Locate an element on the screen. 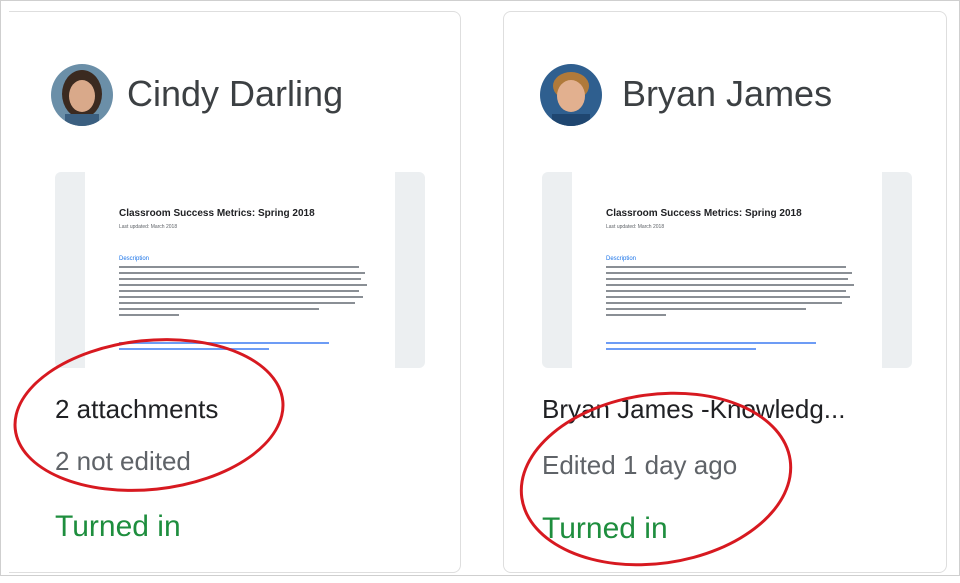  turned-in-status: Turned in is located at coordinates (118, 526).